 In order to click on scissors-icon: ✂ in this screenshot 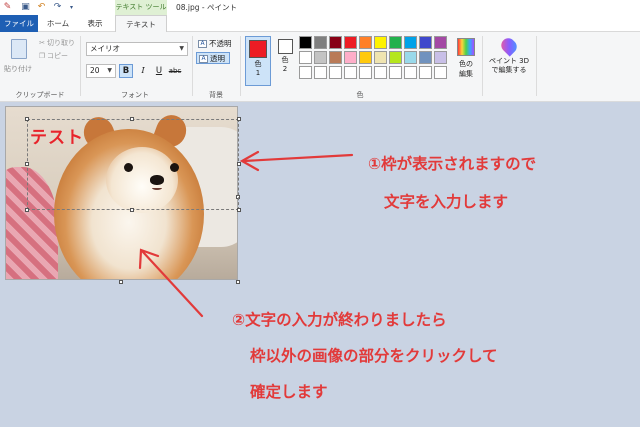, I will do `click(42, 43)`.